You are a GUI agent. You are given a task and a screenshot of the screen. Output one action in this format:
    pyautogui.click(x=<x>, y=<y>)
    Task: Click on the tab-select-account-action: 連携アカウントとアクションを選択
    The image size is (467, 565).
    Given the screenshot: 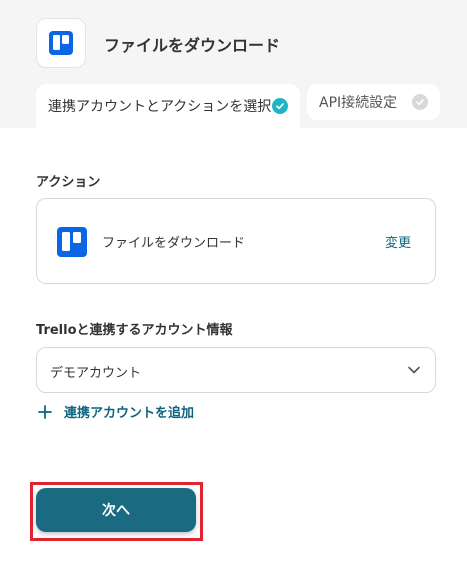 What is the action you would take?
    pyautogui.click(x=168, y=106)
    